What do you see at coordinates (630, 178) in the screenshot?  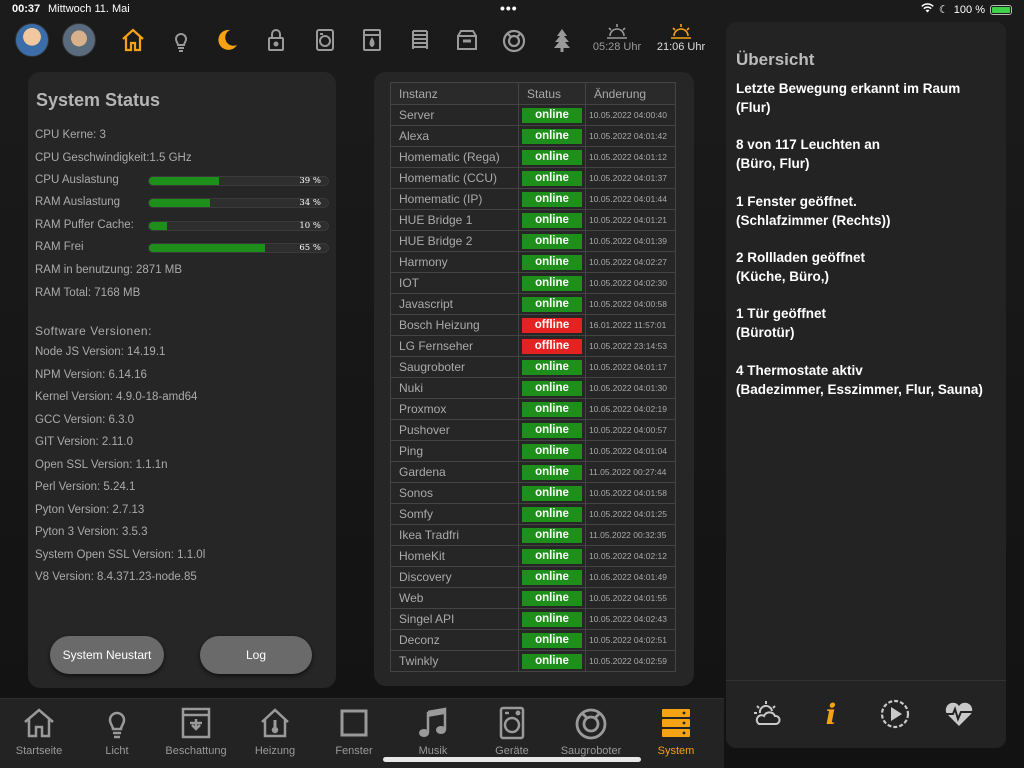 I see `changed-timestamp: 10.05.2022 04:01:37` at bounding box center [630, 178].